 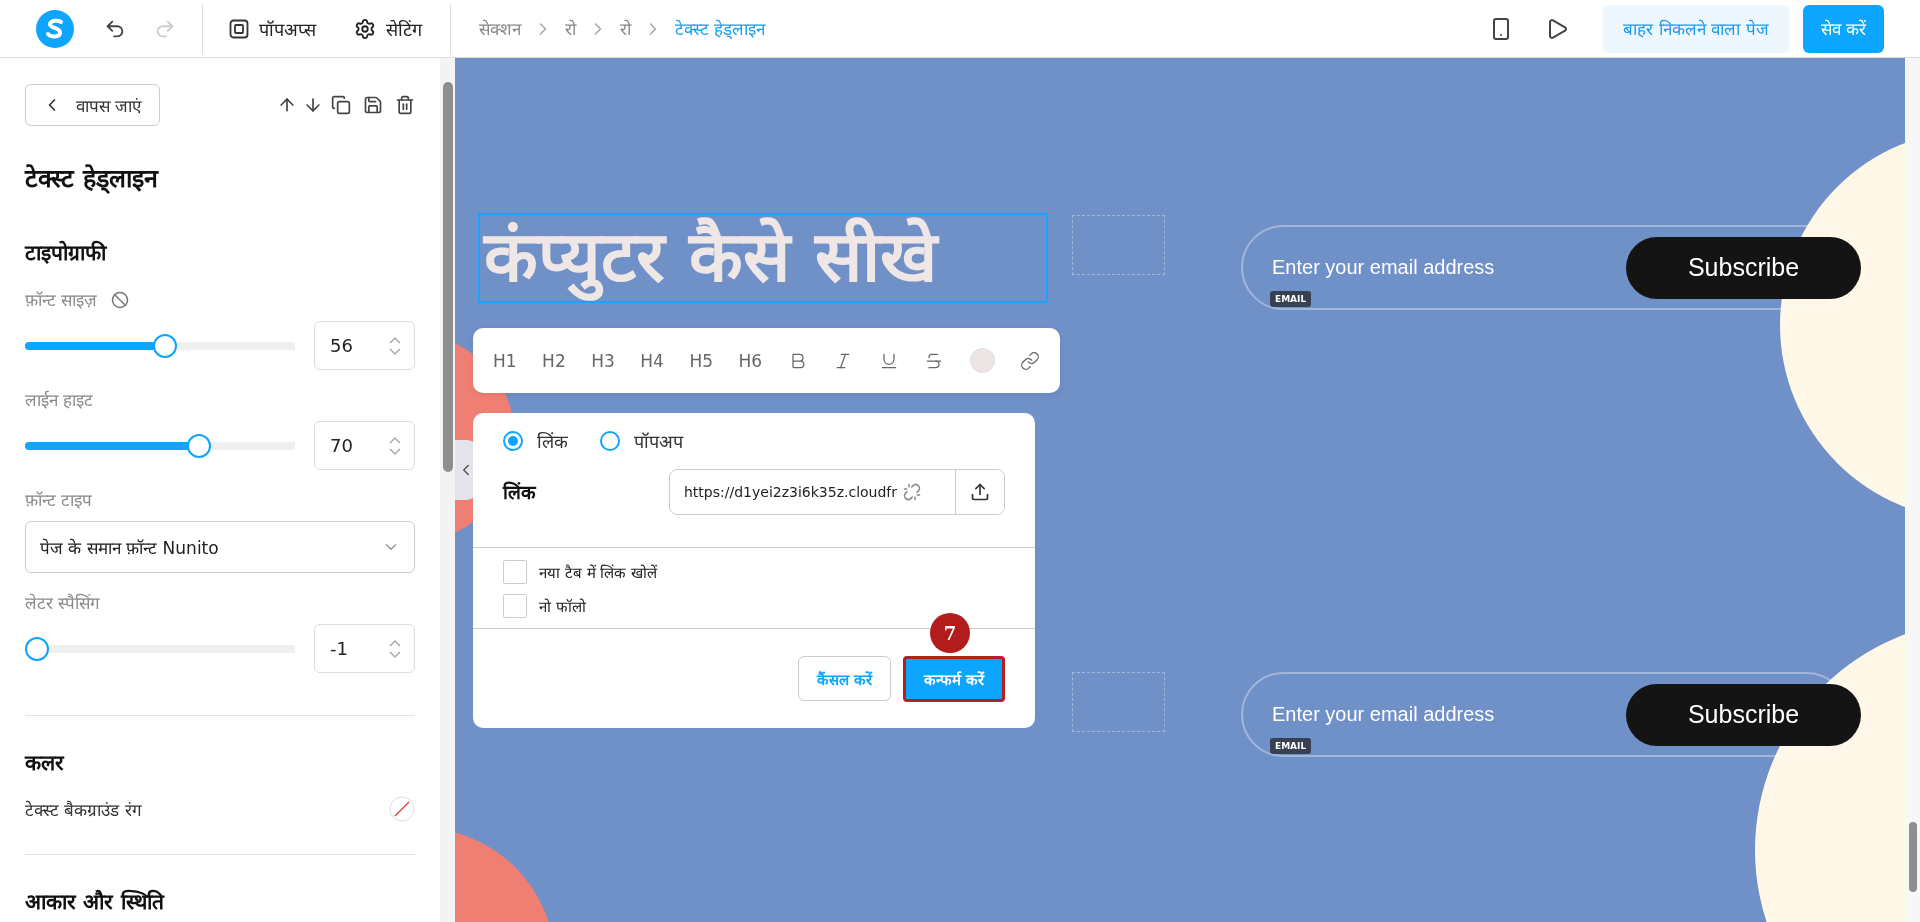 I want to click on number-field: -1, so click(x=364, y=648).